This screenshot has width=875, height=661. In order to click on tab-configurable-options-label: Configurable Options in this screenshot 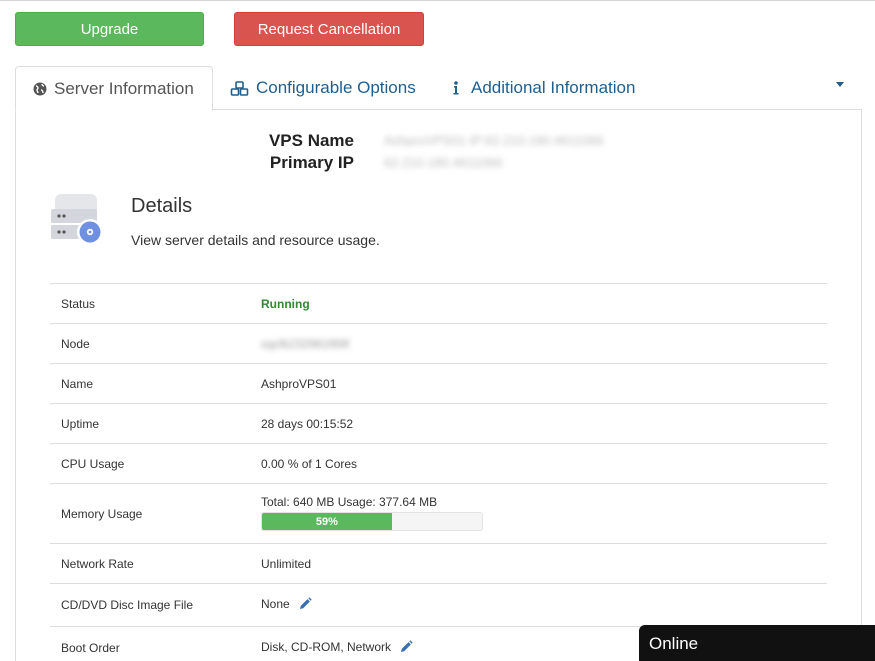, I will do `click(336, 87)`.